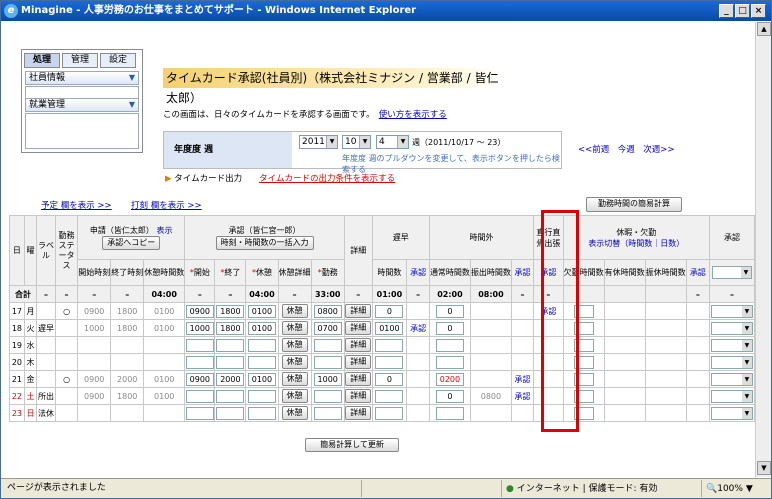 The height and width of the screenshot is (499, 772). I want to click on late-approve-cell: 承認, so click(418, 328).